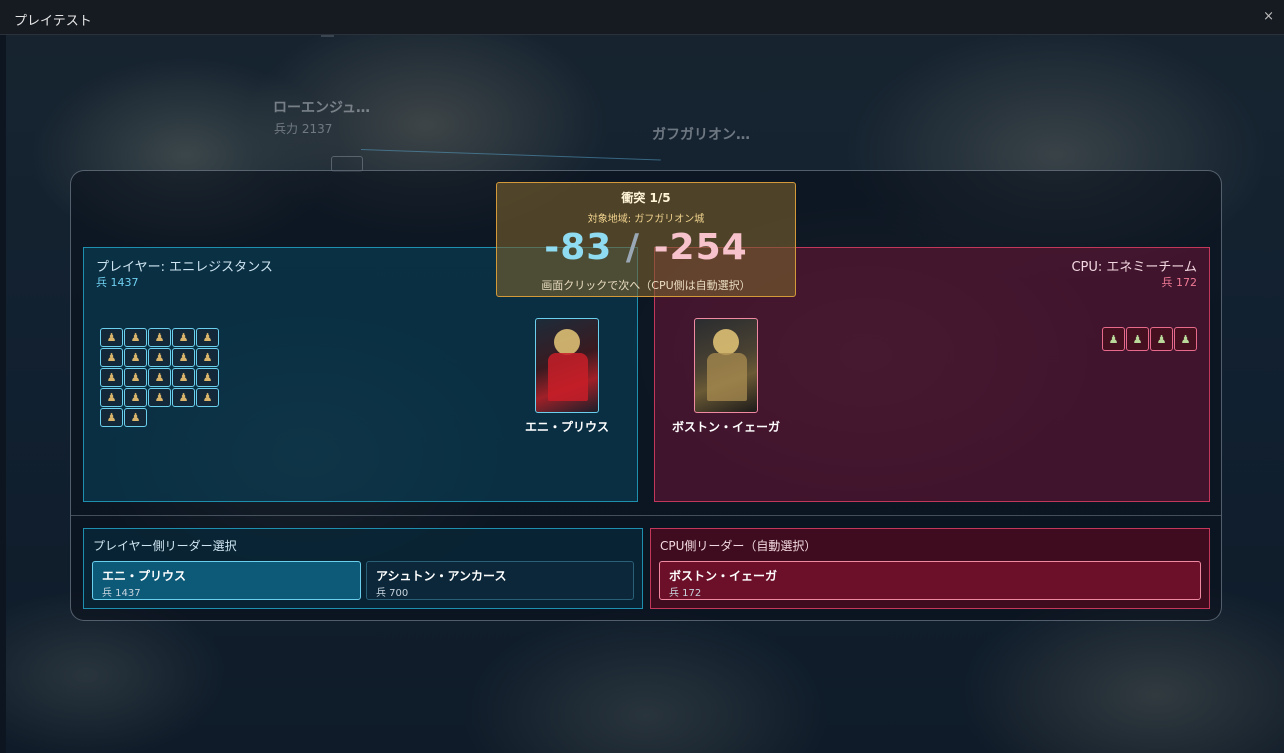  Describe the element at coordinates (226, 580) in the screenshot. I see `leader-option-eni-prius: エニ・プリウス 兵 1437` at that location.